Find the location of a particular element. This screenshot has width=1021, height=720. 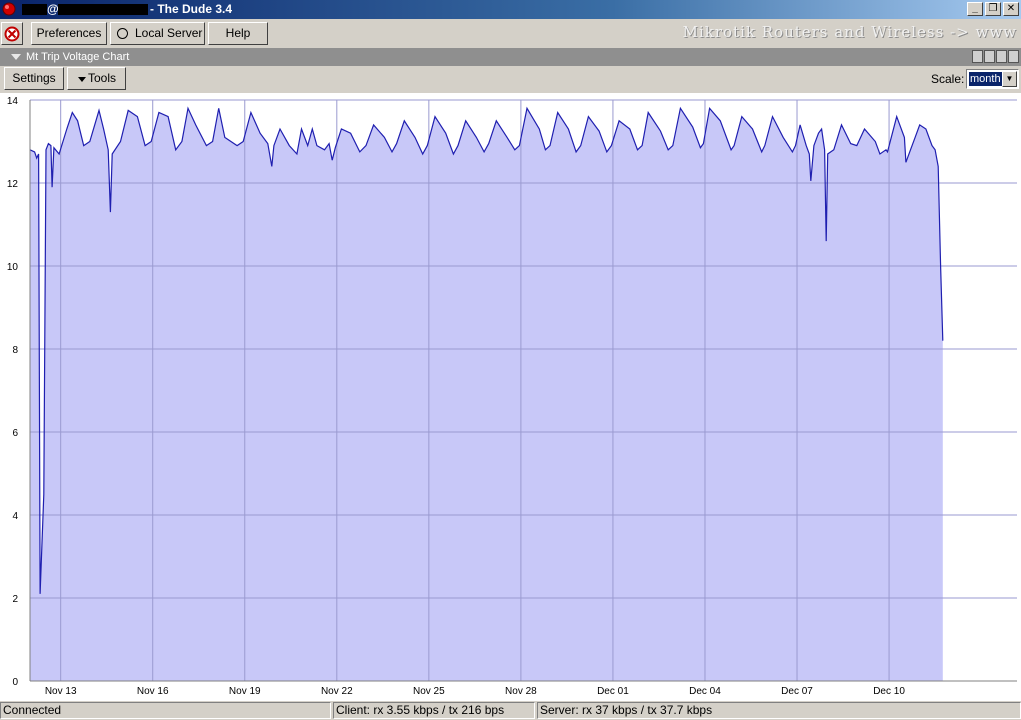

restore-button: ❐ is located at coordinates (993, 9).